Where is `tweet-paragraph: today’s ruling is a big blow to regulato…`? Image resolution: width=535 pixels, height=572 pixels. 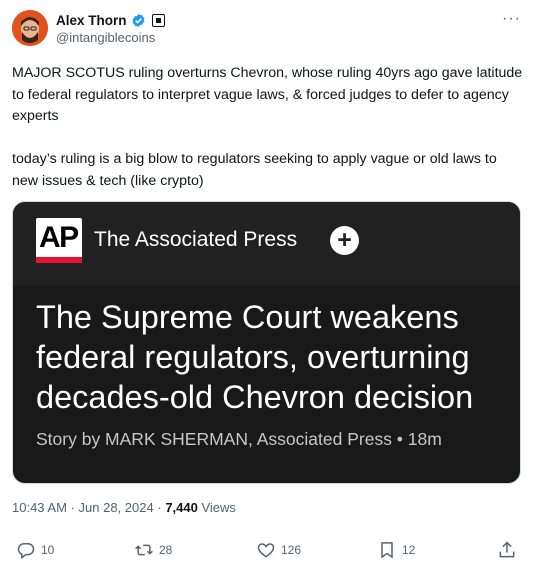 tweet-paragraph: today’s ruling is a big blow to regulato… is located at coordinates (254, 170).